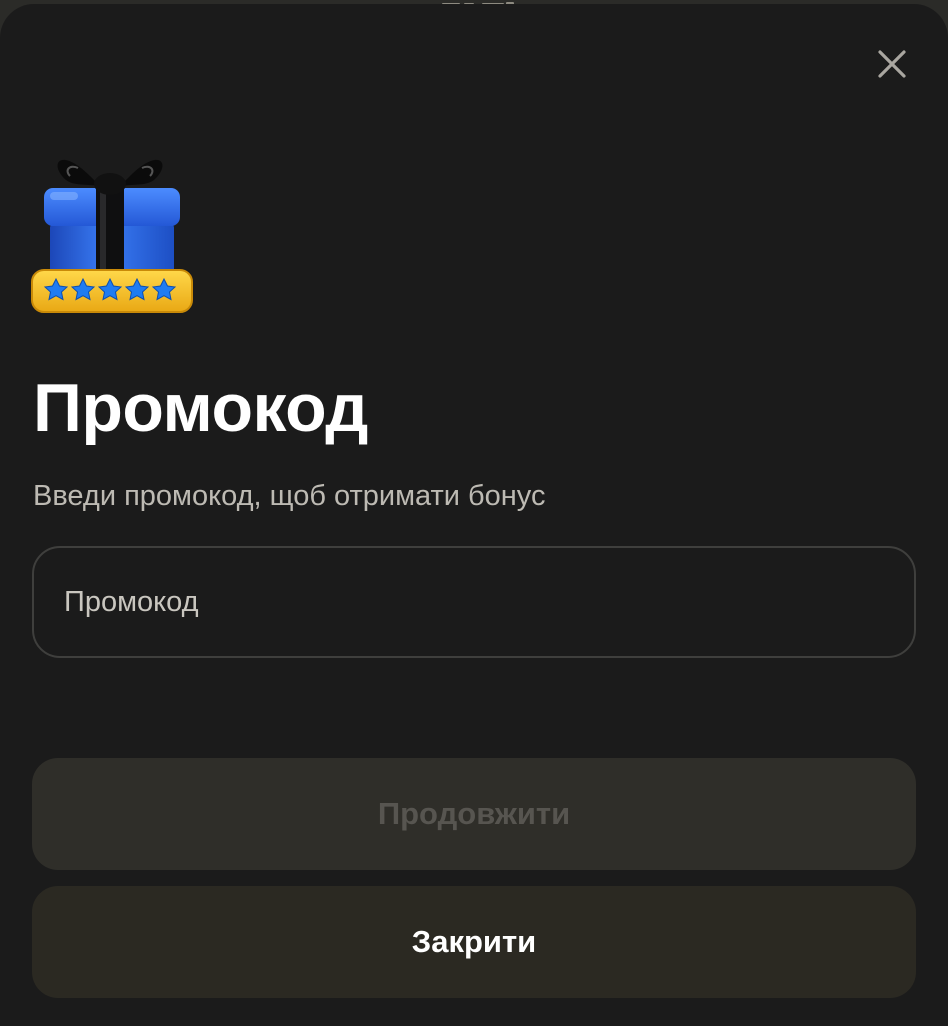  I want to click on promo-code-input, so click(474, 602).